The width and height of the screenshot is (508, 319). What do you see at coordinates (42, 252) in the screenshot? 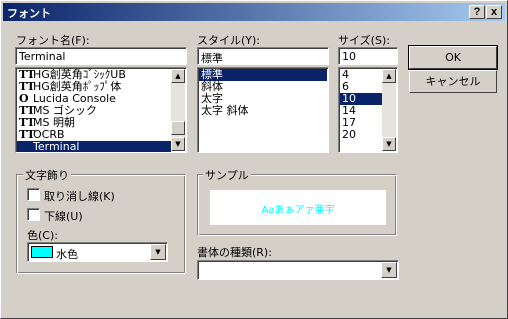
I see `color-swatch` at bounding box center [42, 252].